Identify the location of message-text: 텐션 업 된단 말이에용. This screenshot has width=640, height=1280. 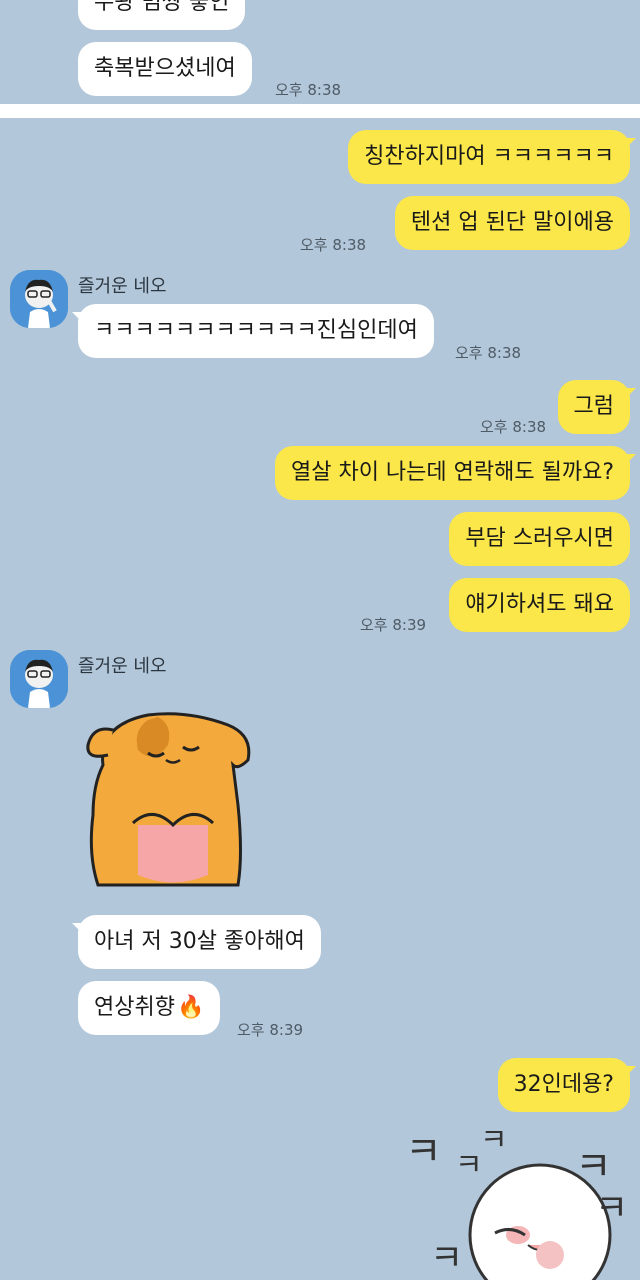
(512, 222).